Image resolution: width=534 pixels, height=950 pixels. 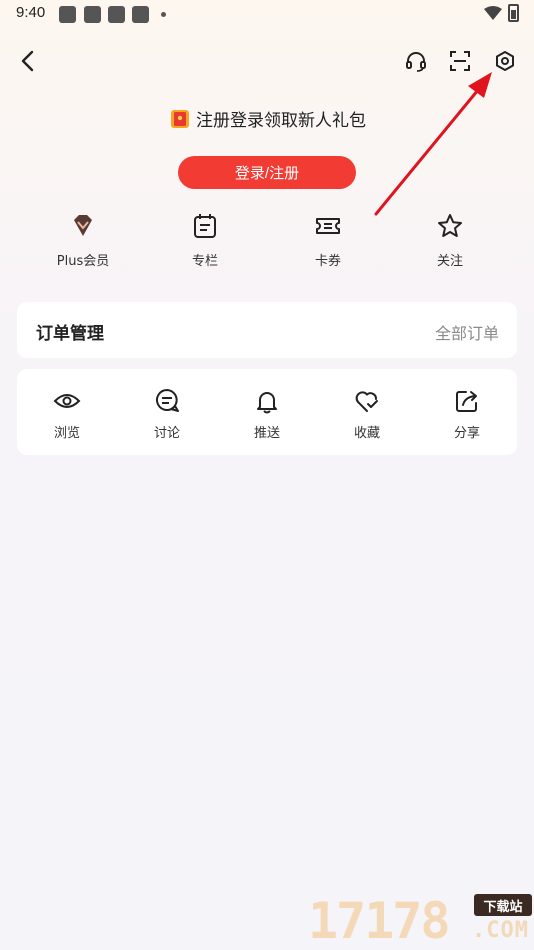 I want to click on scan-icon, so click(x=460, y=61).